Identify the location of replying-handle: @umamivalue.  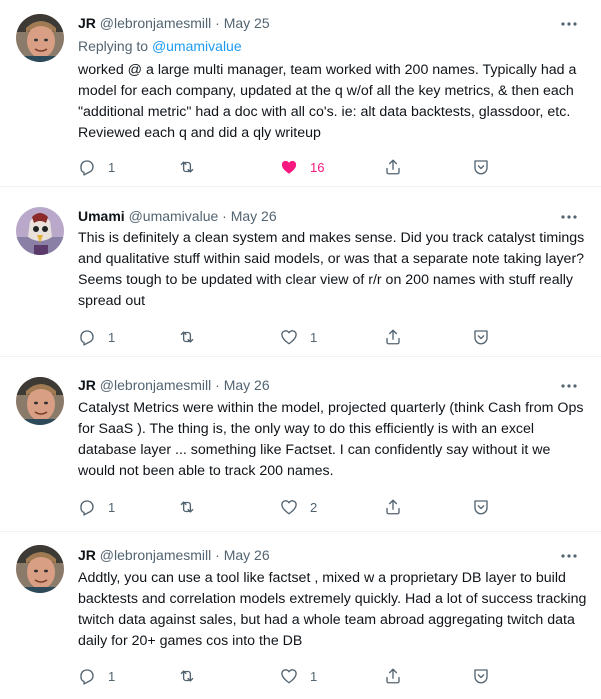
(197, 46).